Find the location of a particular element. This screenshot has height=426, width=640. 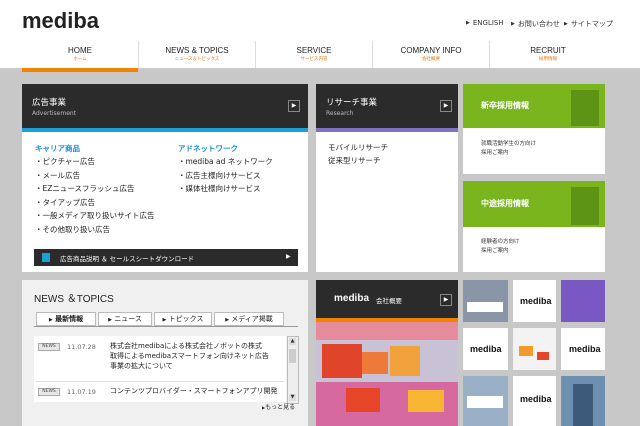

list-item: ・広告主様向けサービス is located at coordinates (225, 176).